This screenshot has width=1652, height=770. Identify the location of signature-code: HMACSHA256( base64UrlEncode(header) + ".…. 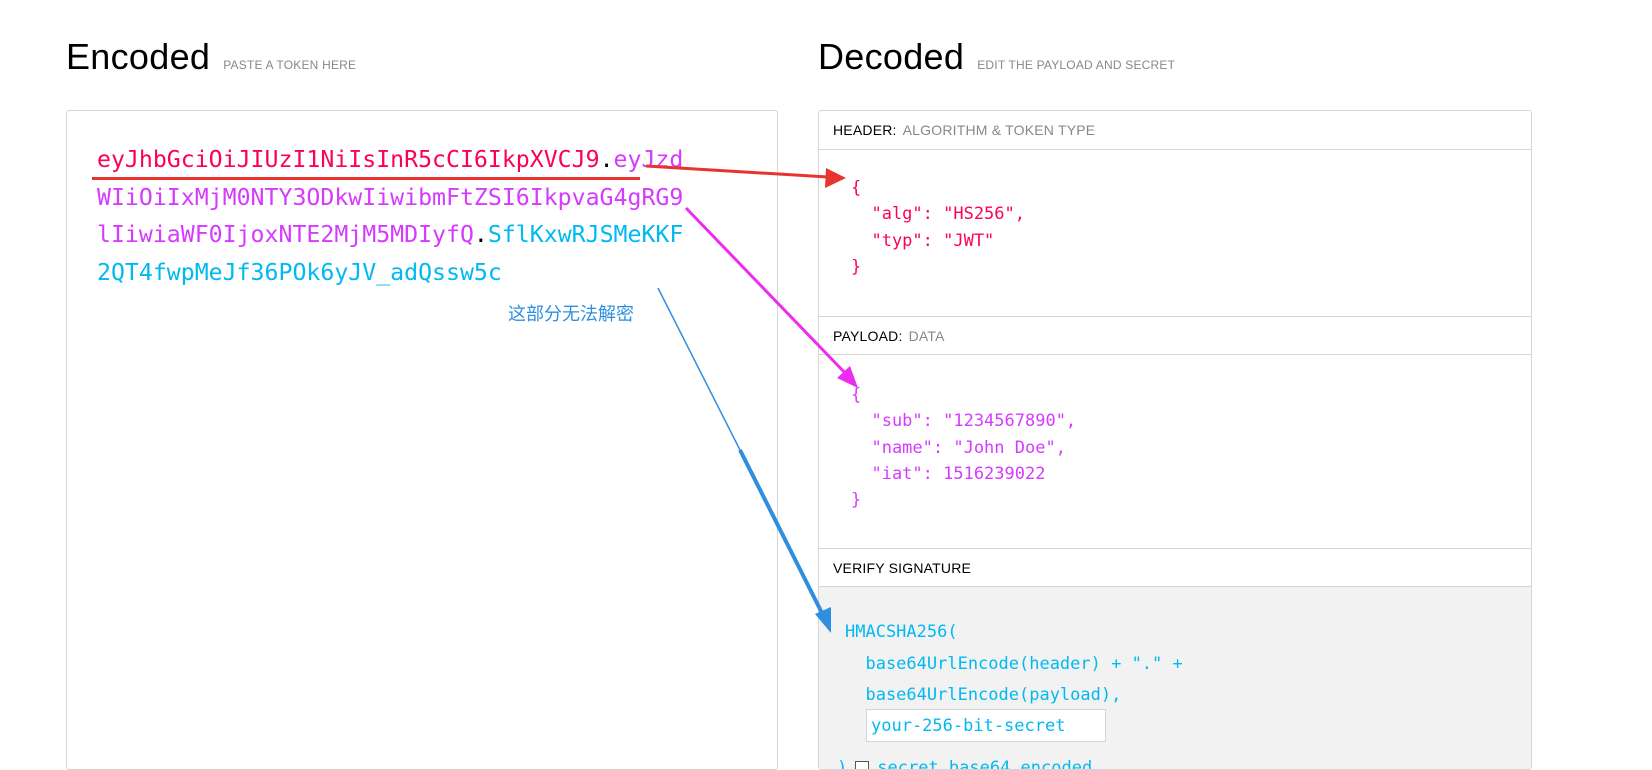
(1014, 663).